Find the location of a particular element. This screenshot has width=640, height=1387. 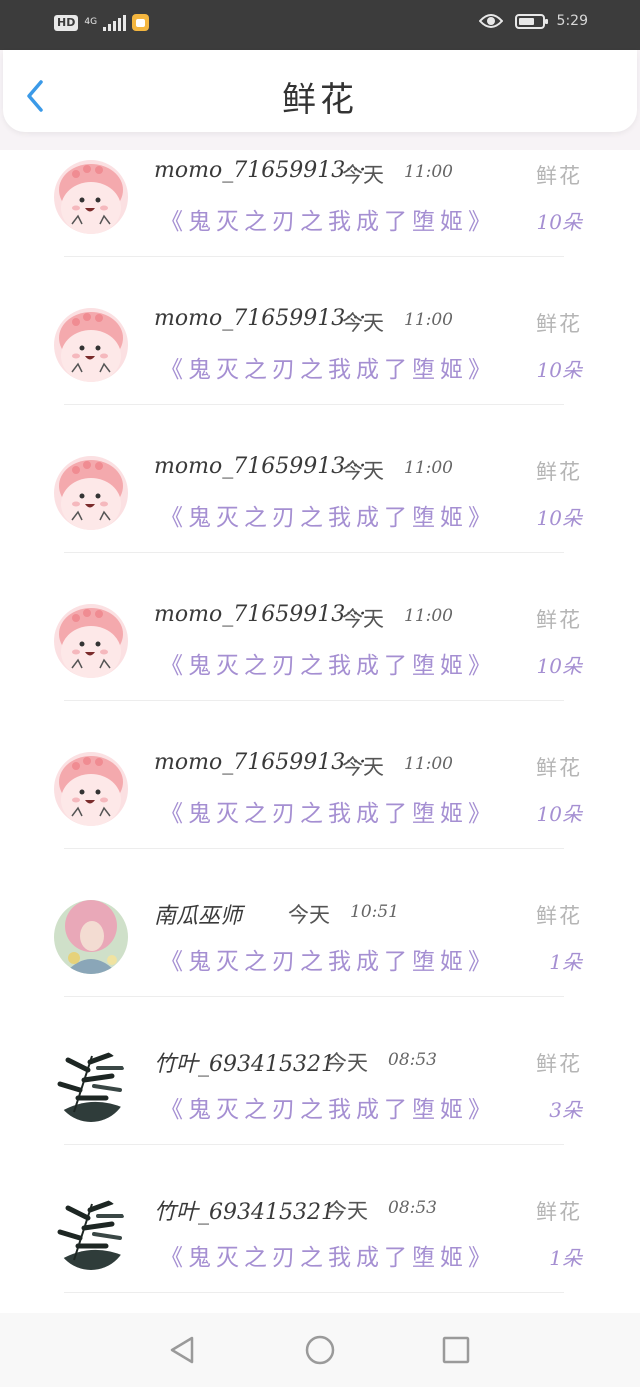

page-title: 鲜花 is located at coordinates (320, 100).